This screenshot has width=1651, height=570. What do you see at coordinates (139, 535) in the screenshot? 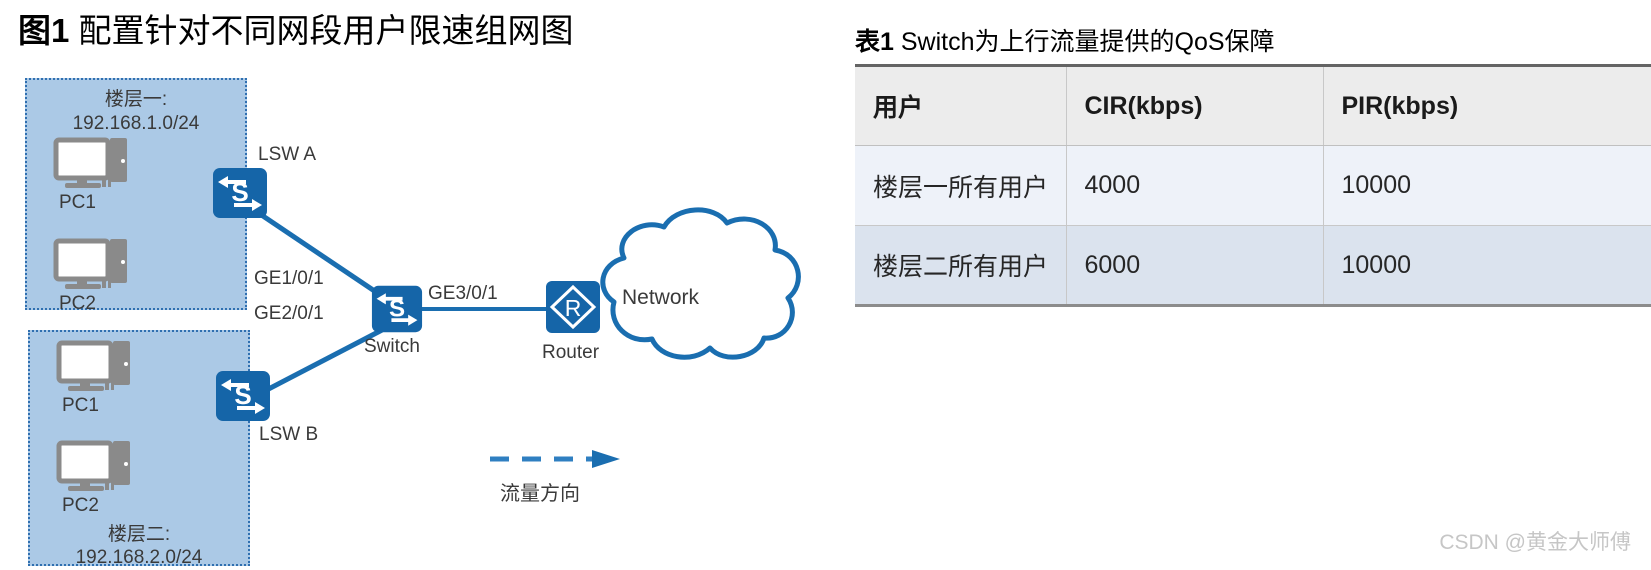
I see `floor-2-name: 楼层二:` at bounding box center [139, 535].